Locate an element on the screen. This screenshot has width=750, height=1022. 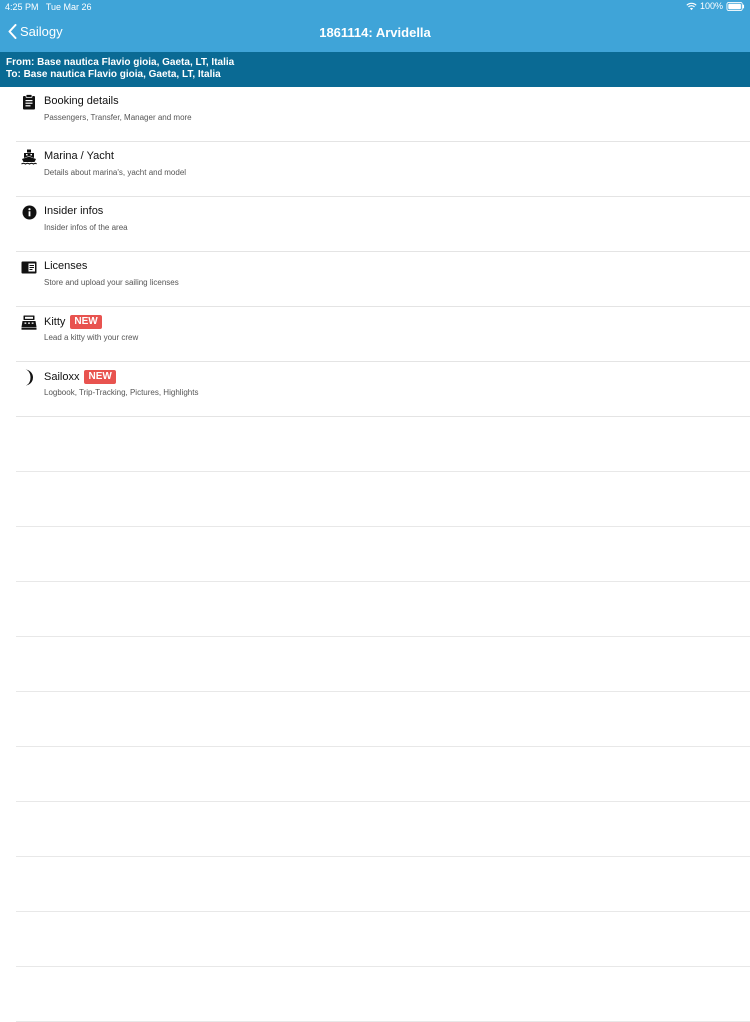
menu-item-subtitle: Passengers, Transfer, Manager and more is located at coordinates (118, 117).